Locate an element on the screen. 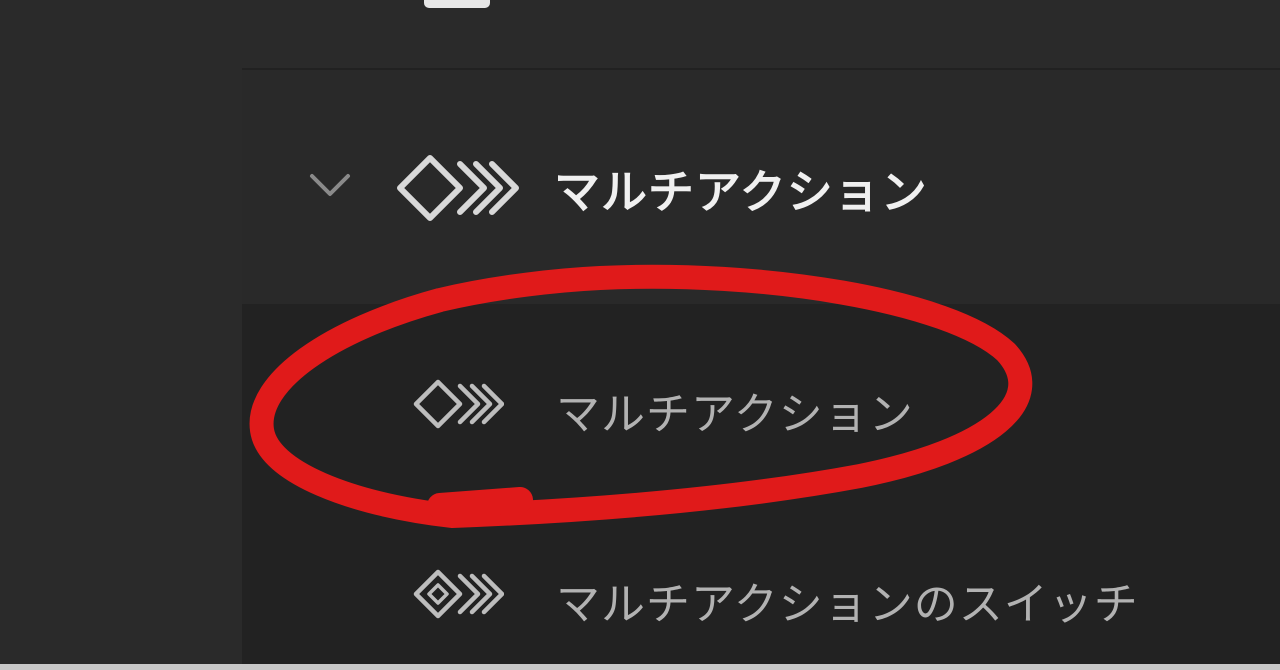  action-item-multi-action: マルチアクション is located at coordinates (761, 403).